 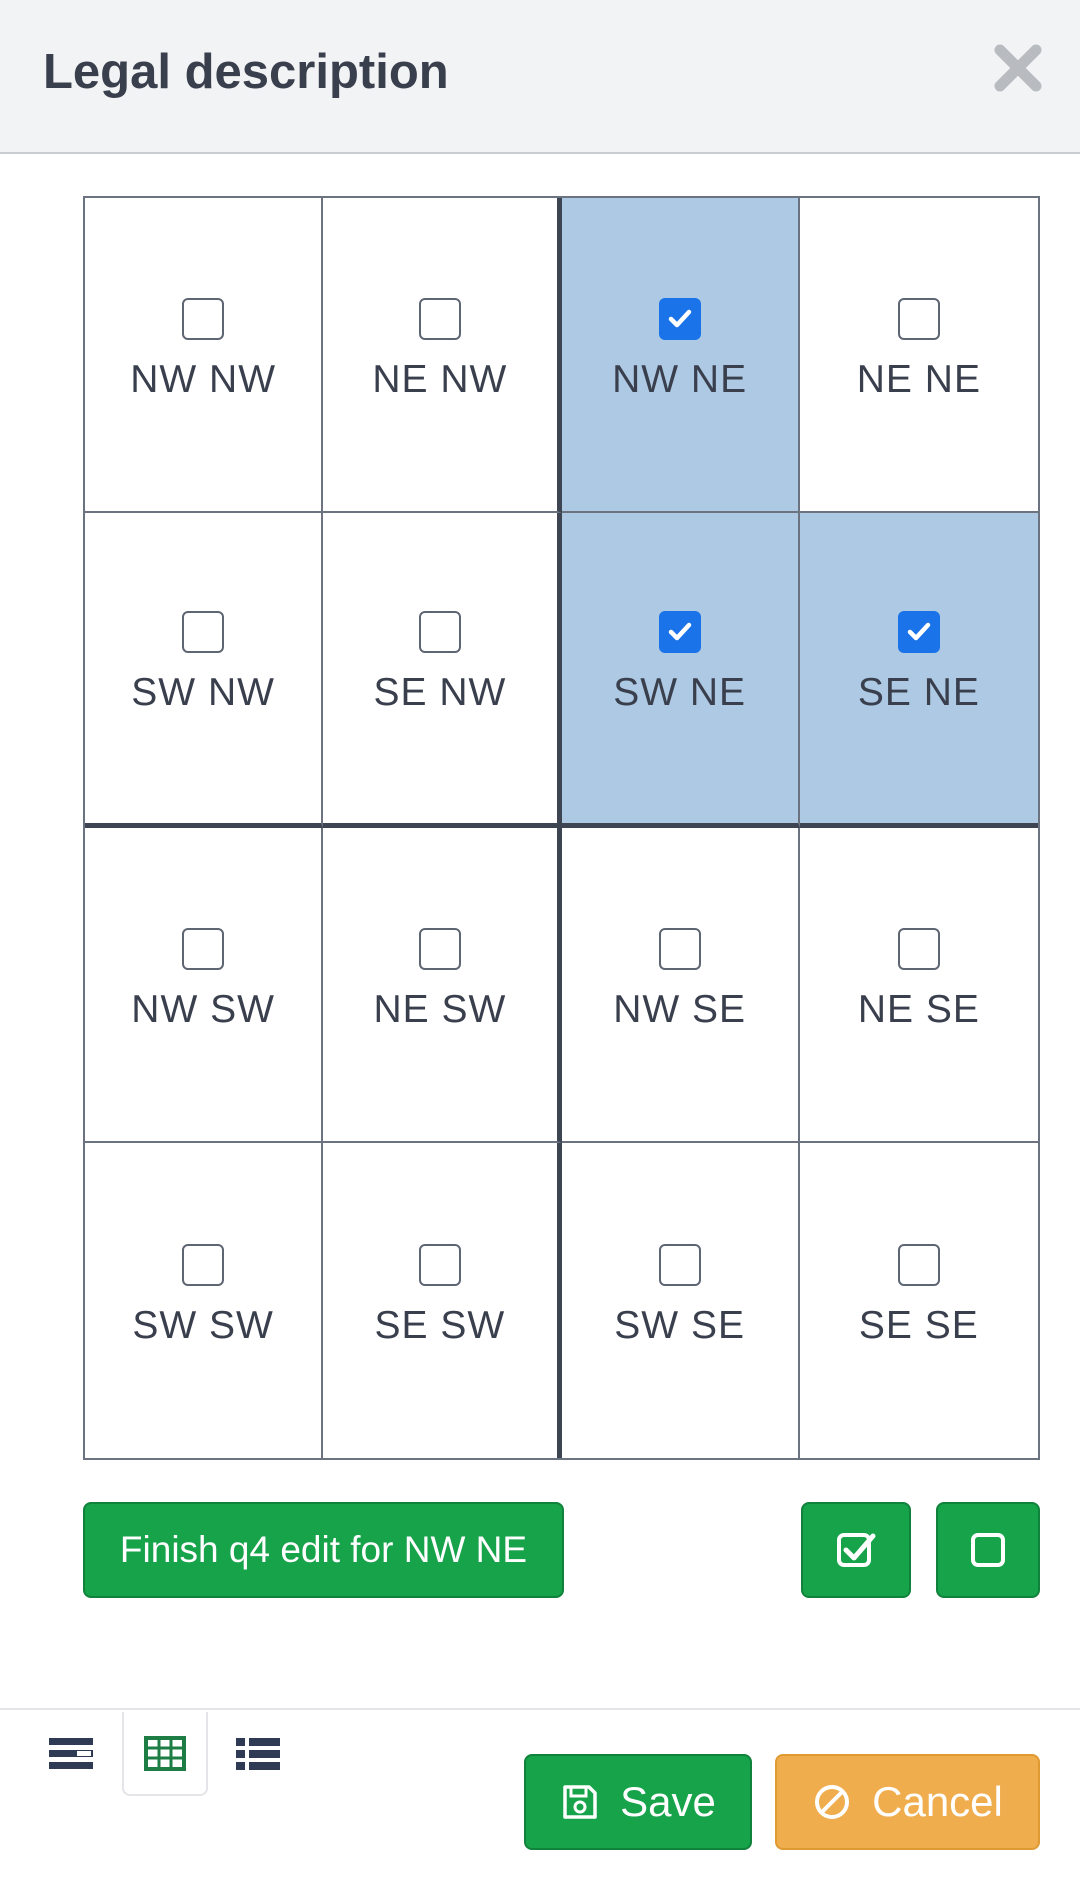 What do you see at coordinates (440, 1325) in the screenshot?
I see `quarter-label: SE SW` at bounding box center [440, 1325].